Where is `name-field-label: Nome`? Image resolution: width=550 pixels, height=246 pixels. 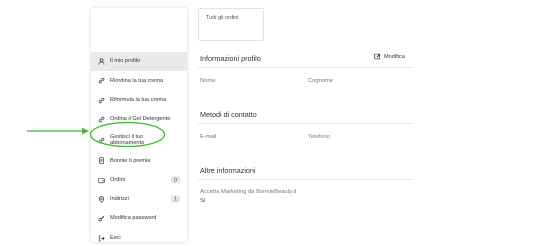 name-field-label: Nome is located at coordinates (208, 81).